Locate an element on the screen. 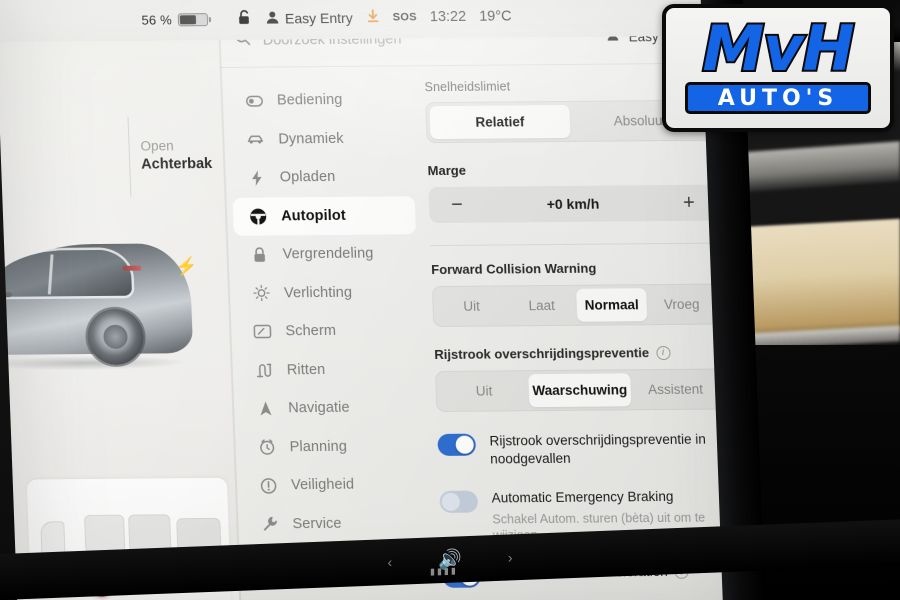  sidebar-item-label: Opladen is located at coordinates (307, 177).